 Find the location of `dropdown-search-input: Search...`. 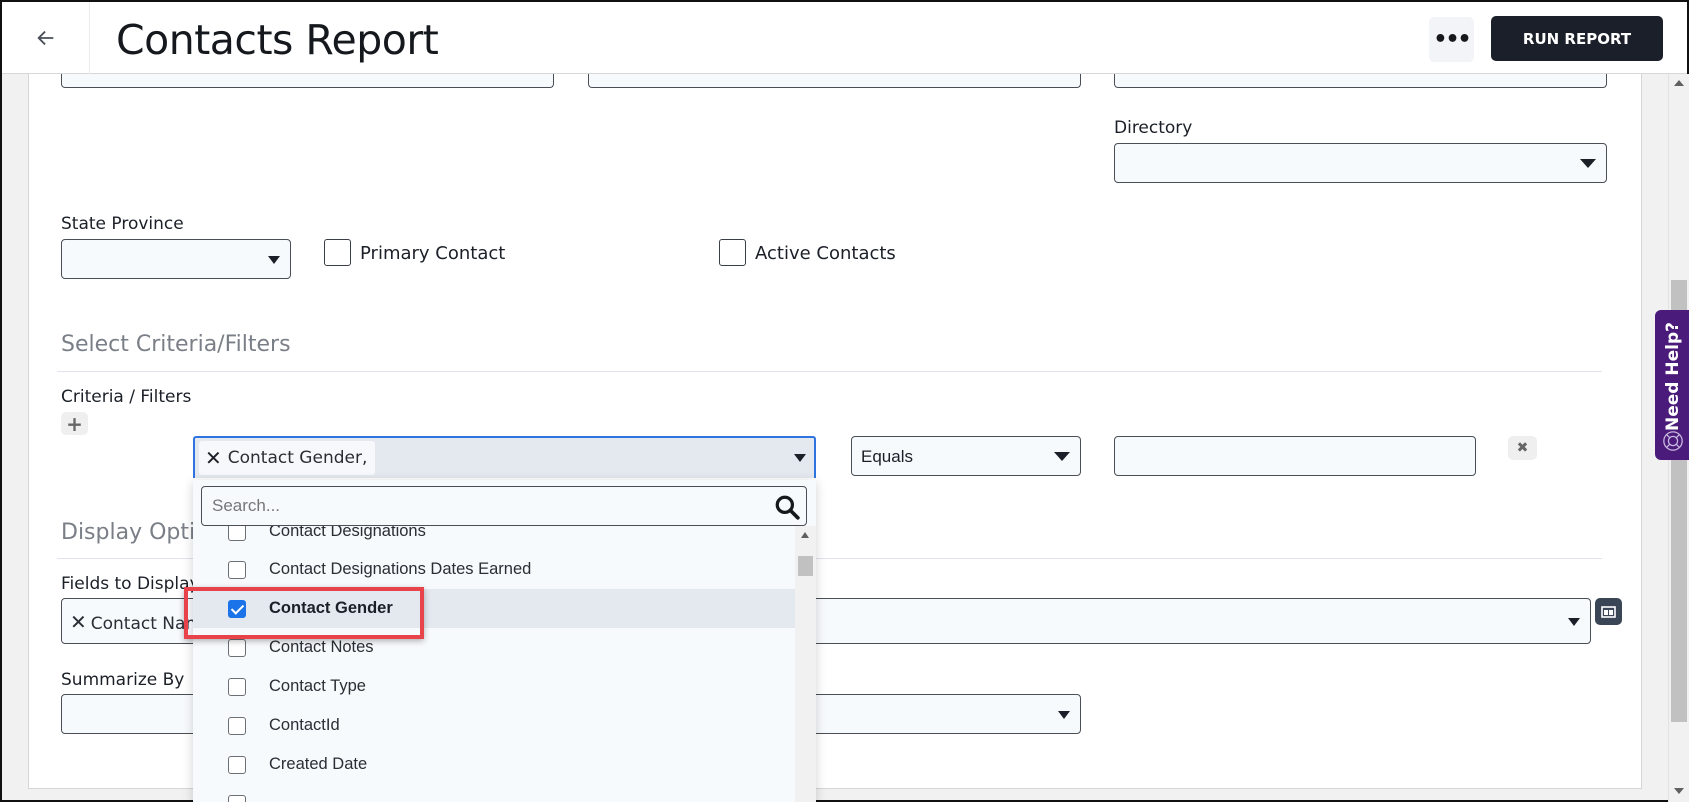

dropdown-search-input: Search... is located at coordinates (504, 506).